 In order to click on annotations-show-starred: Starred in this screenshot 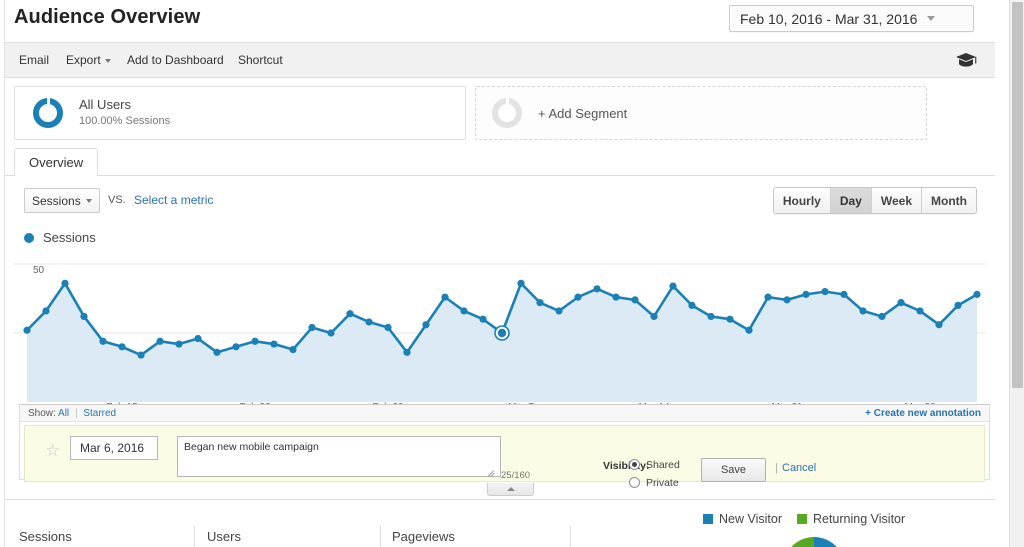, I will do `click(99, 413)`.